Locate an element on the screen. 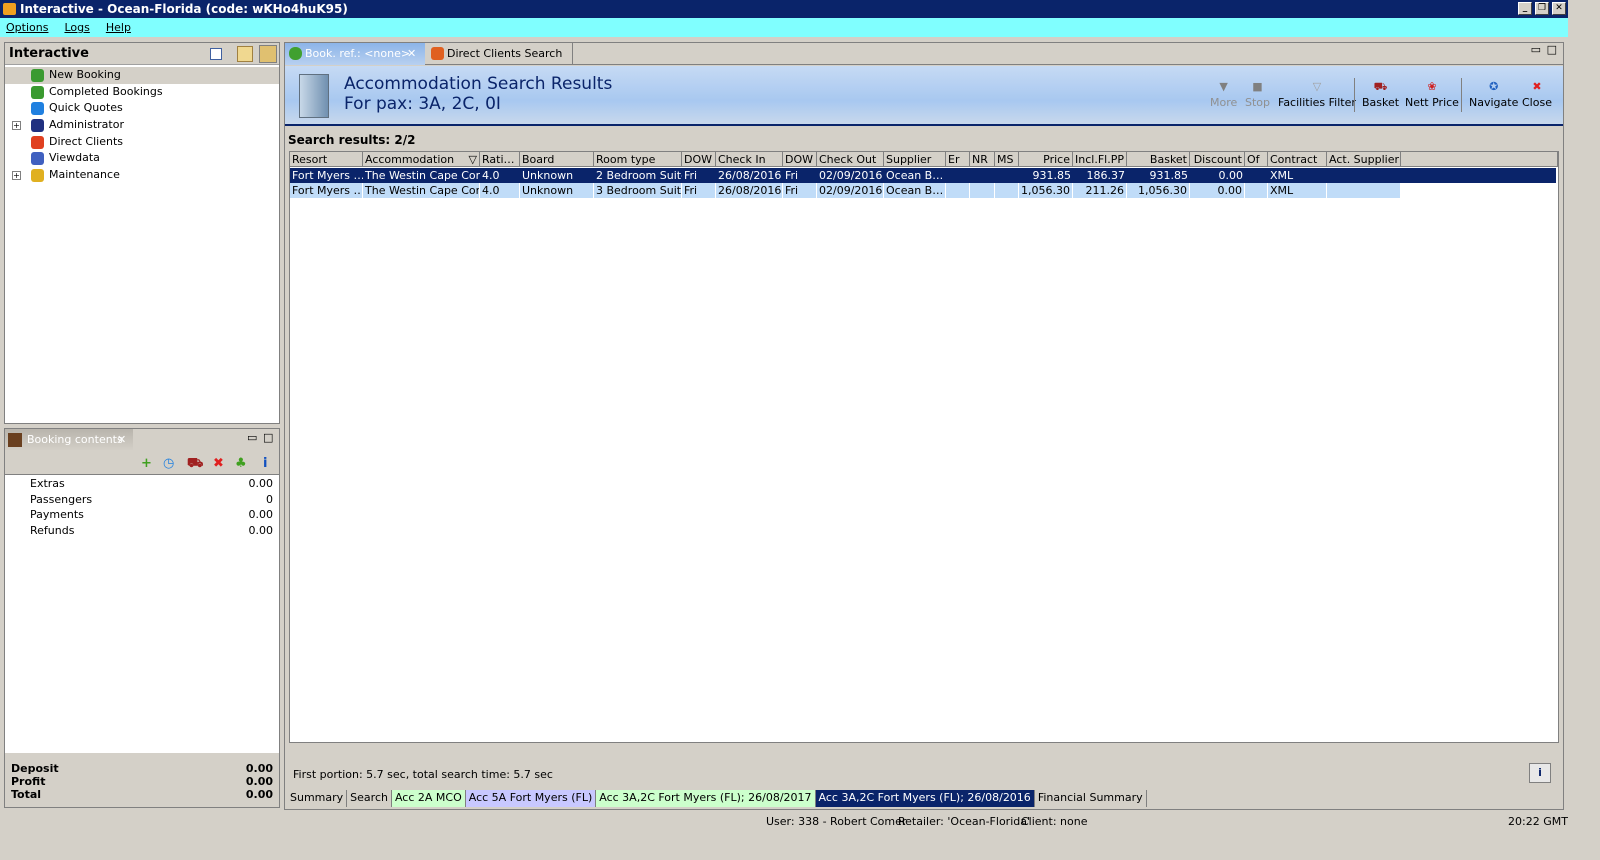 The height and width of the screenshot is (860, 1600). bottom-tab: Acc 2A MCO is located at coordinates (428, 798).